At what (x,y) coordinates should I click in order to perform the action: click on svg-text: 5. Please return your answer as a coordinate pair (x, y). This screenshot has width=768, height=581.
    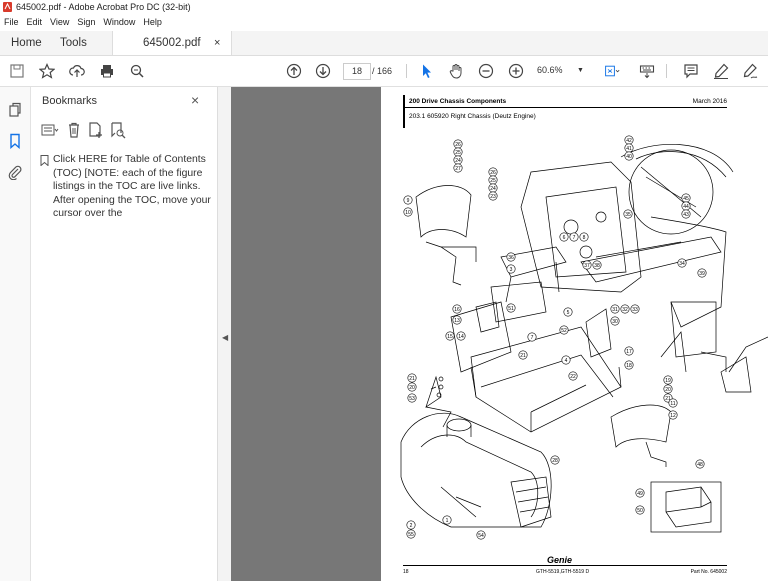
    Looking at the image, I should click on (568, 313).